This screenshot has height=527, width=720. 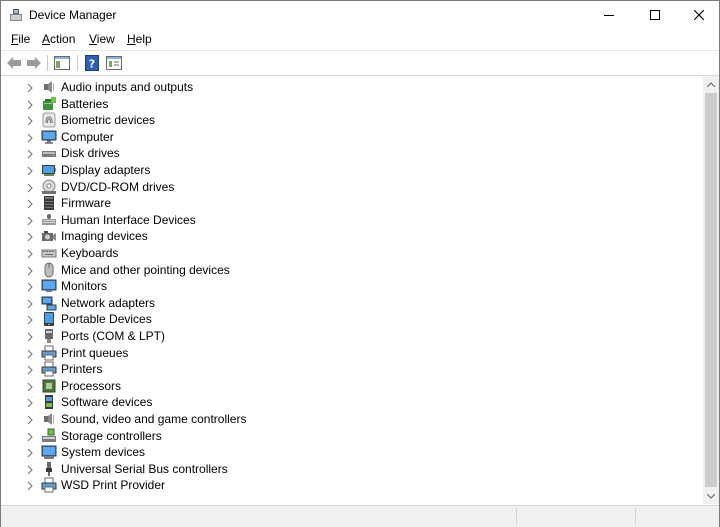 What do you see at coordinates (49, 386) in the screenshot?
I see `processor-icon` at bounding box center [49, 386].